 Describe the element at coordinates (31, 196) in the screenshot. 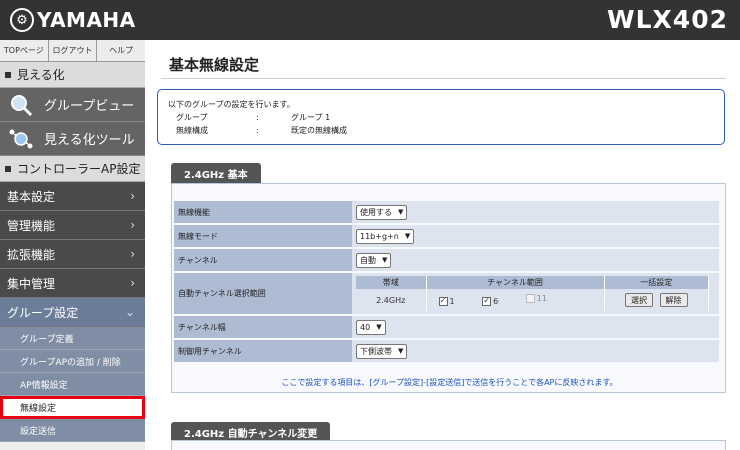

I see `menu-label: 基本設定` at that location.